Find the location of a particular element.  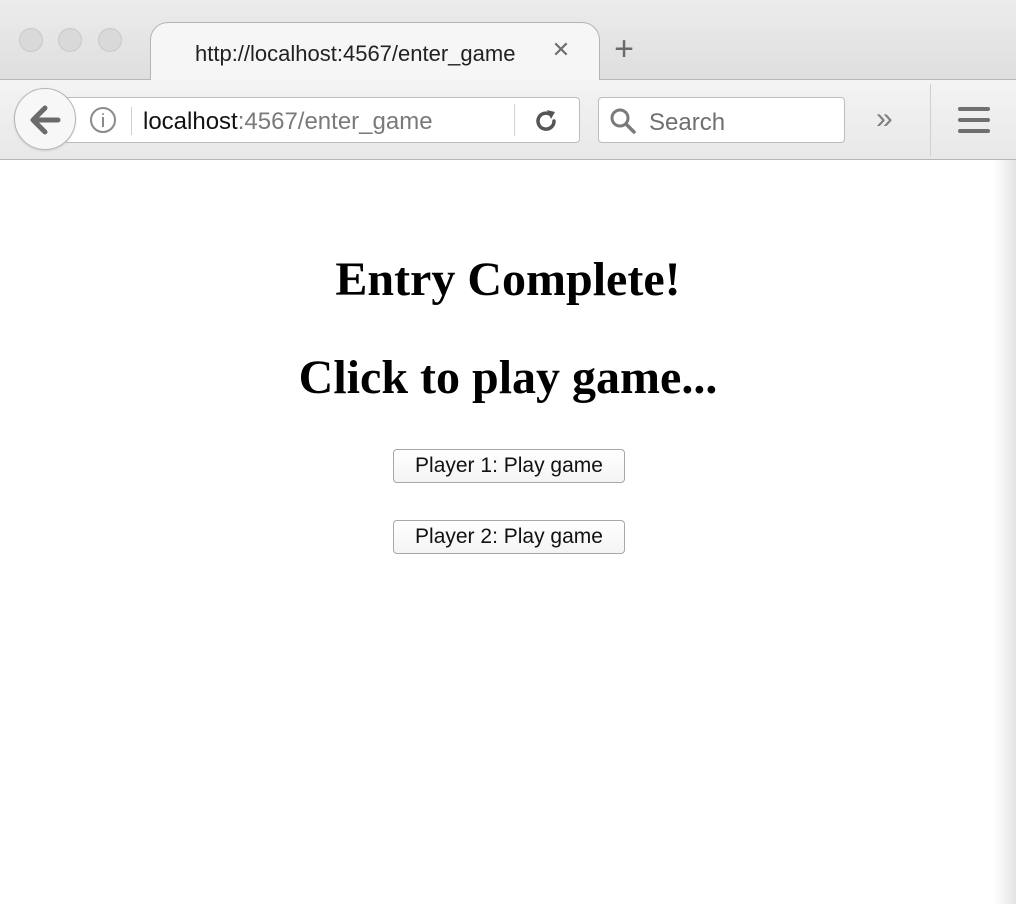

close-tab-icon: ✕ is located at coordinates (561, 50).